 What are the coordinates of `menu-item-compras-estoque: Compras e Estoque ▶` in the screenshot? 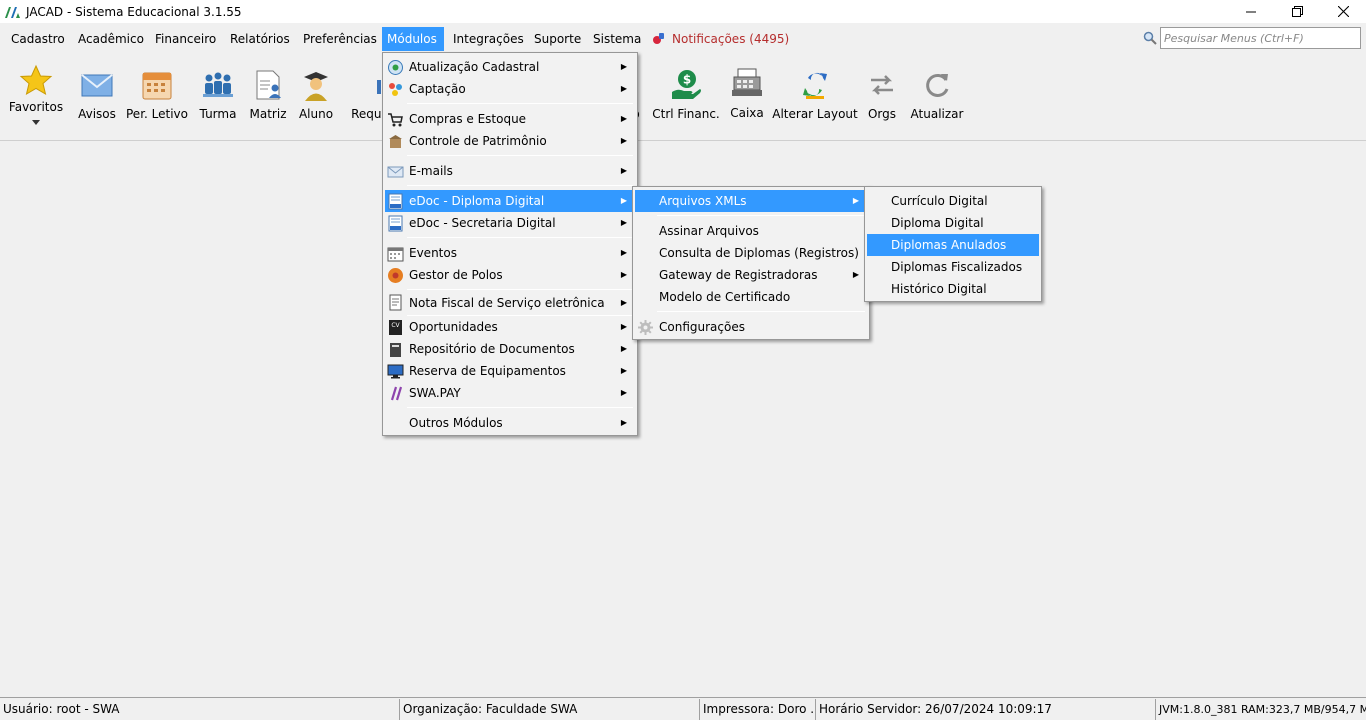 It's located at (510, 119).